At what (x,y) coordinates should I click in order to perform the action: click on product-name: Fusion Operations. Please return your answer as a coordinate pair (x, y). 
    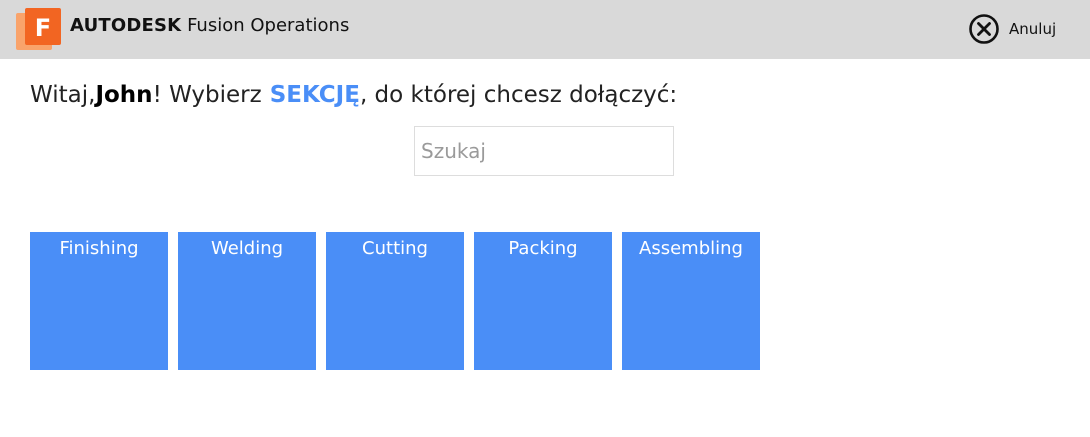
    Looking at the image, I should click on (268, 25).